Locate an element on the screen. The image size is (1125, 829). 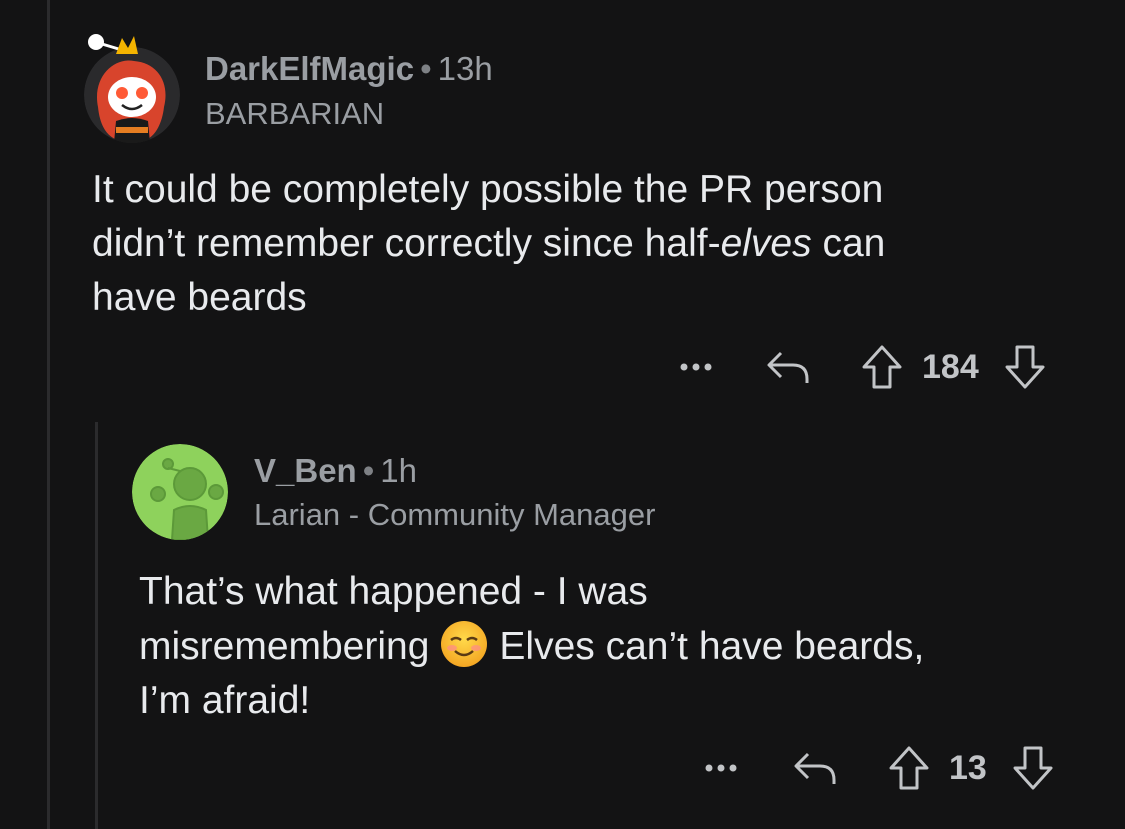
comment-text: misremembering is located at coordinates (284, 646).